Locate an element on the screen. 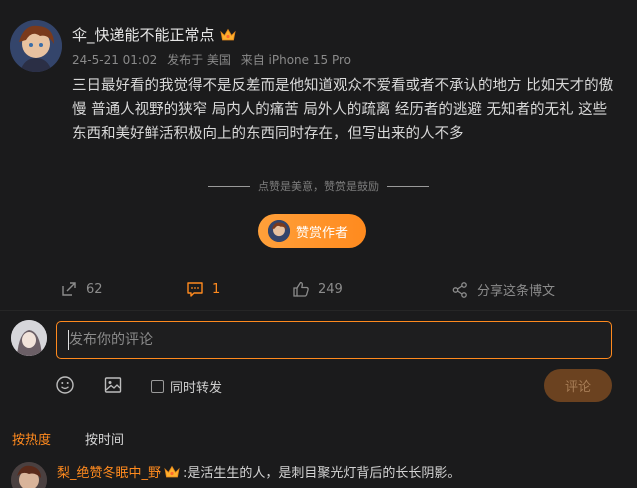 Image resolution: width=637 pixels, height=488 pixels. comment-item: 梨_绝赞冬眠中_野 :是活生生的人，是刺目聚光灯背后的长长阴影。 is located at coordinates (258, 471).